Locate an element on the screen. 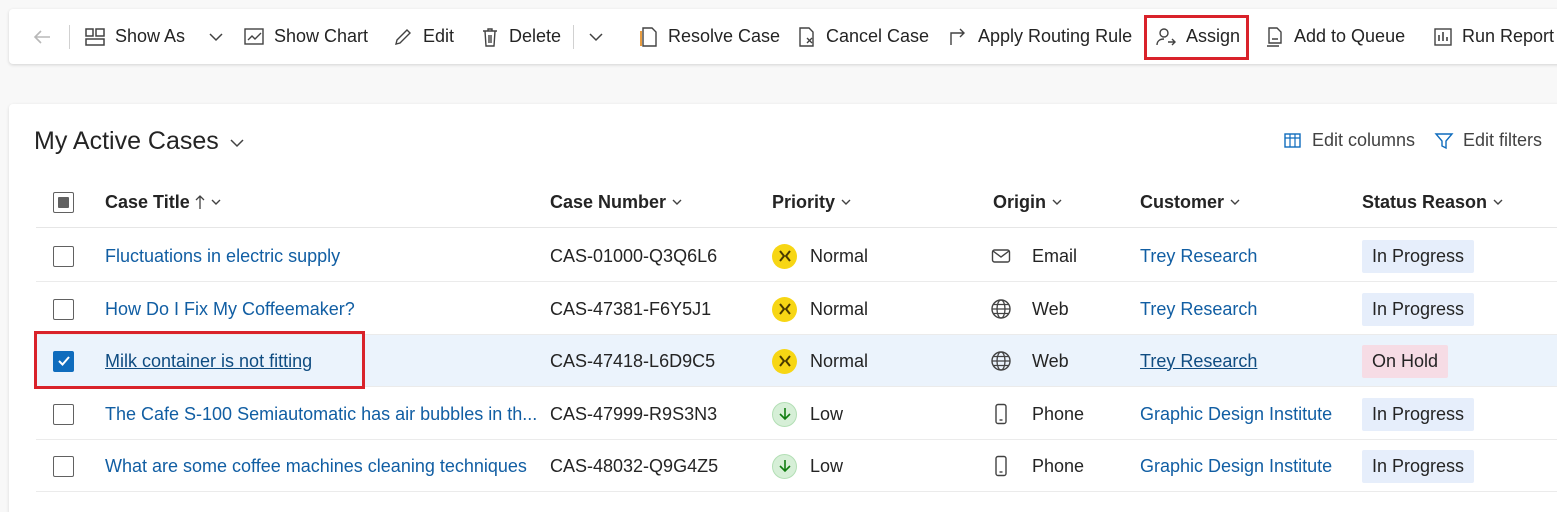  case-number: CAS-47999-R9S3N3 is located at coordinates (634, 413).